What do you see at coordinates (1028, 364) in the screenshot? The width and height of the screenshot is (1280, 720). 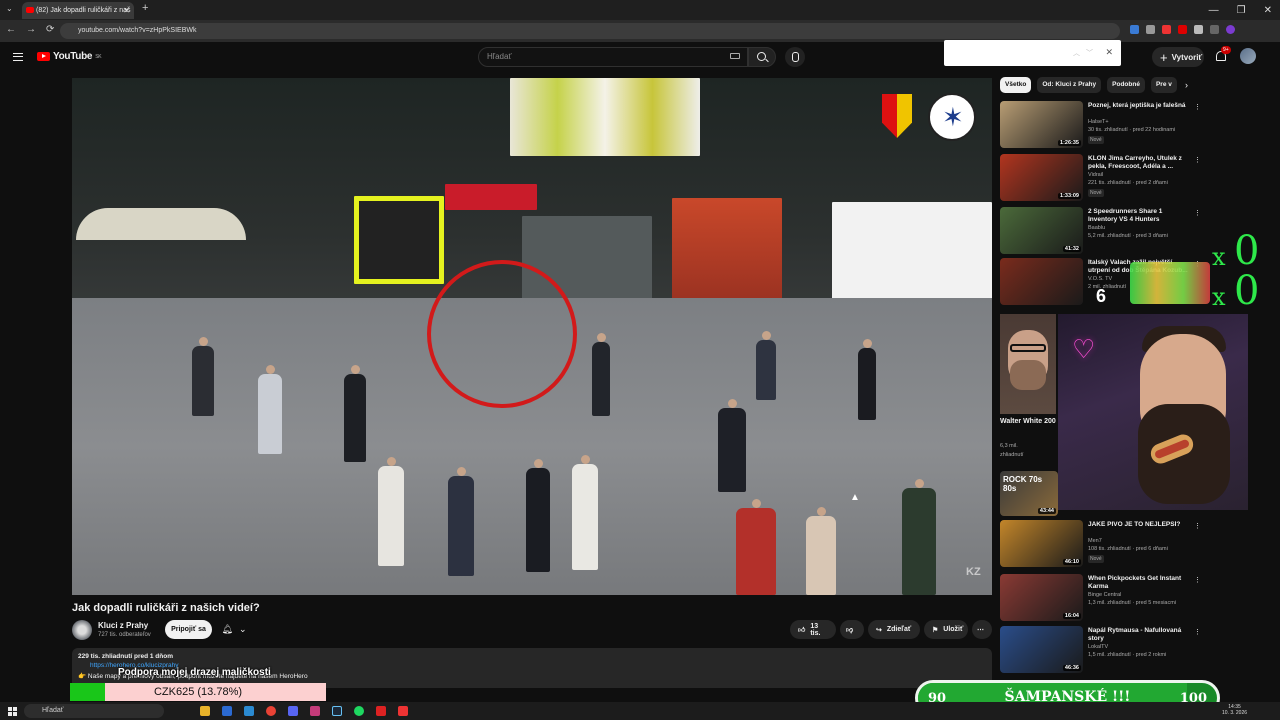 I see `walter-white-thumbnail` at bounding box center [1028, 364].